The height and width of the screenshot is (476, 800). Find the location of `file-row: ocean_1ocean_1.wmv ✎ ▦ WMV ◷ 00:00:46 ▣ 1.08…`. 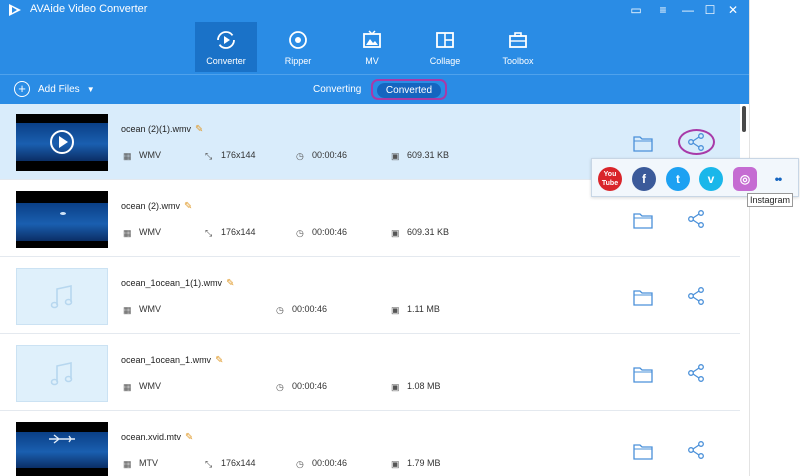

file-row: ocean_1ocean_1.wmv ✎ ▦ WMV ◷ 00:00:46 ▣ 1.08… is located at coordinates (370, 373).